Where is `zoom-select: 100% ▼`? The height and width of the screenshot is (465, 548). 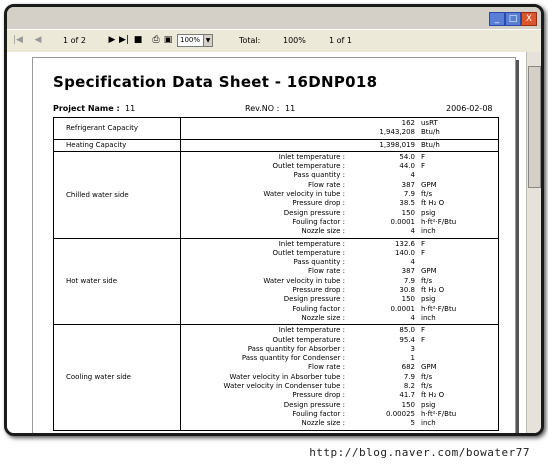 zoom-select: 100% ▼ is located at coordinates (195, 40).